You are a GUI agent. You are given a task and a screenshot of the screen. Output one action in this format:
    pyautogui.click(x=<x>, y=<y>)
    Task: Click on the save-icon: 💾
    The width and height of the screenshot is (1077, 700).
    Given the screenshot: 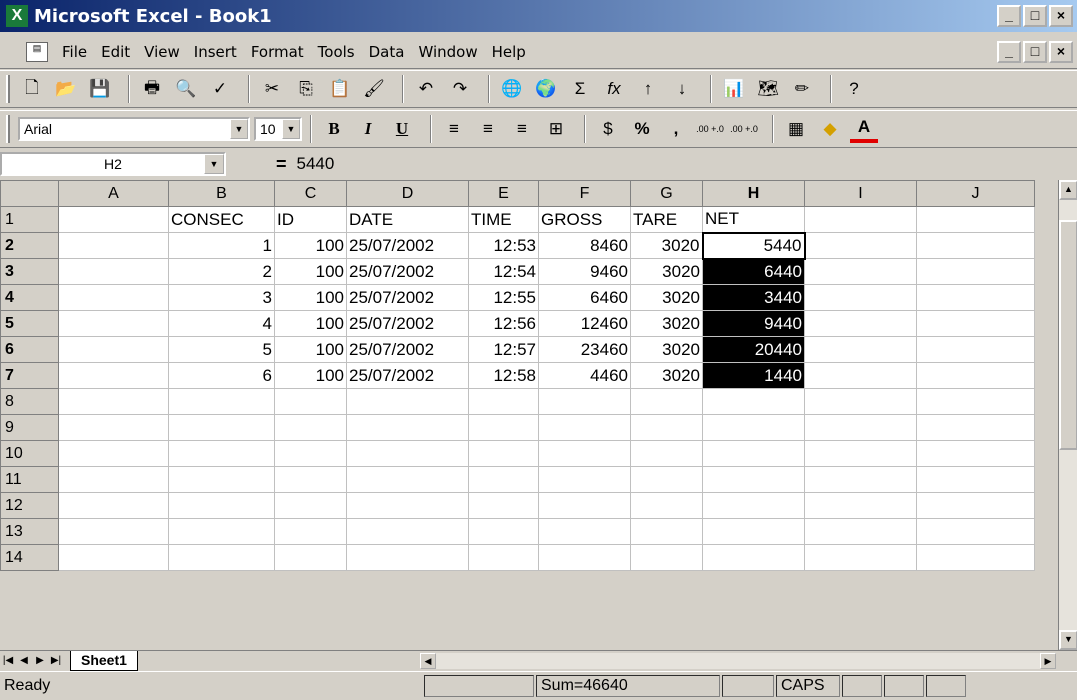 What is the action you would take?
    pyautogui.click(x=100, y=89)
    